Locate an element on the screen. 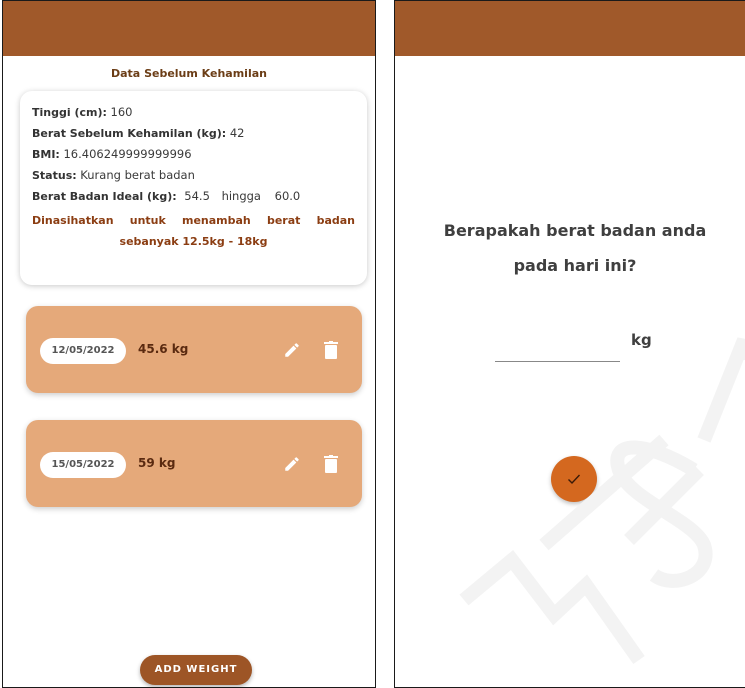 The width and height of the screenshot is (745, 688). add-weight-button: ADD WEIGHT is located at coordinates (196, 670).